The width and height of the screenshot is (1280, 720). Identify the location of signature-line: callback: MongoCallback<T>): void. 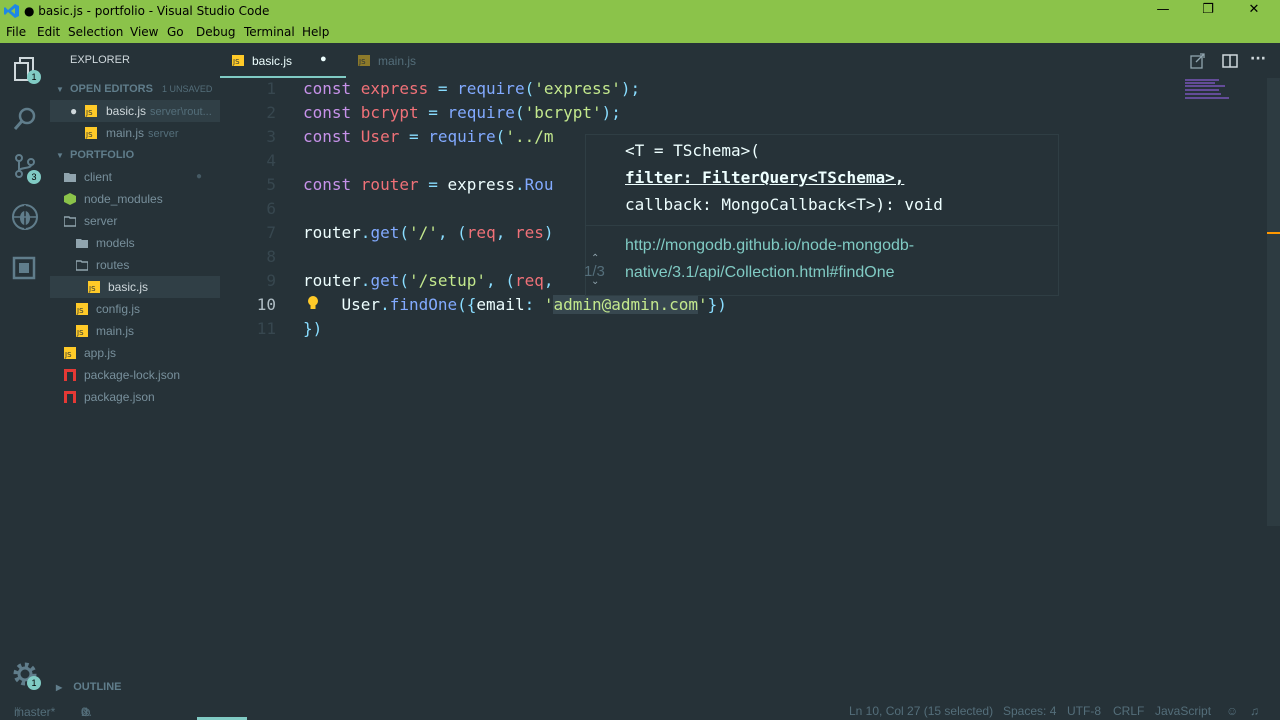
(784, 204).